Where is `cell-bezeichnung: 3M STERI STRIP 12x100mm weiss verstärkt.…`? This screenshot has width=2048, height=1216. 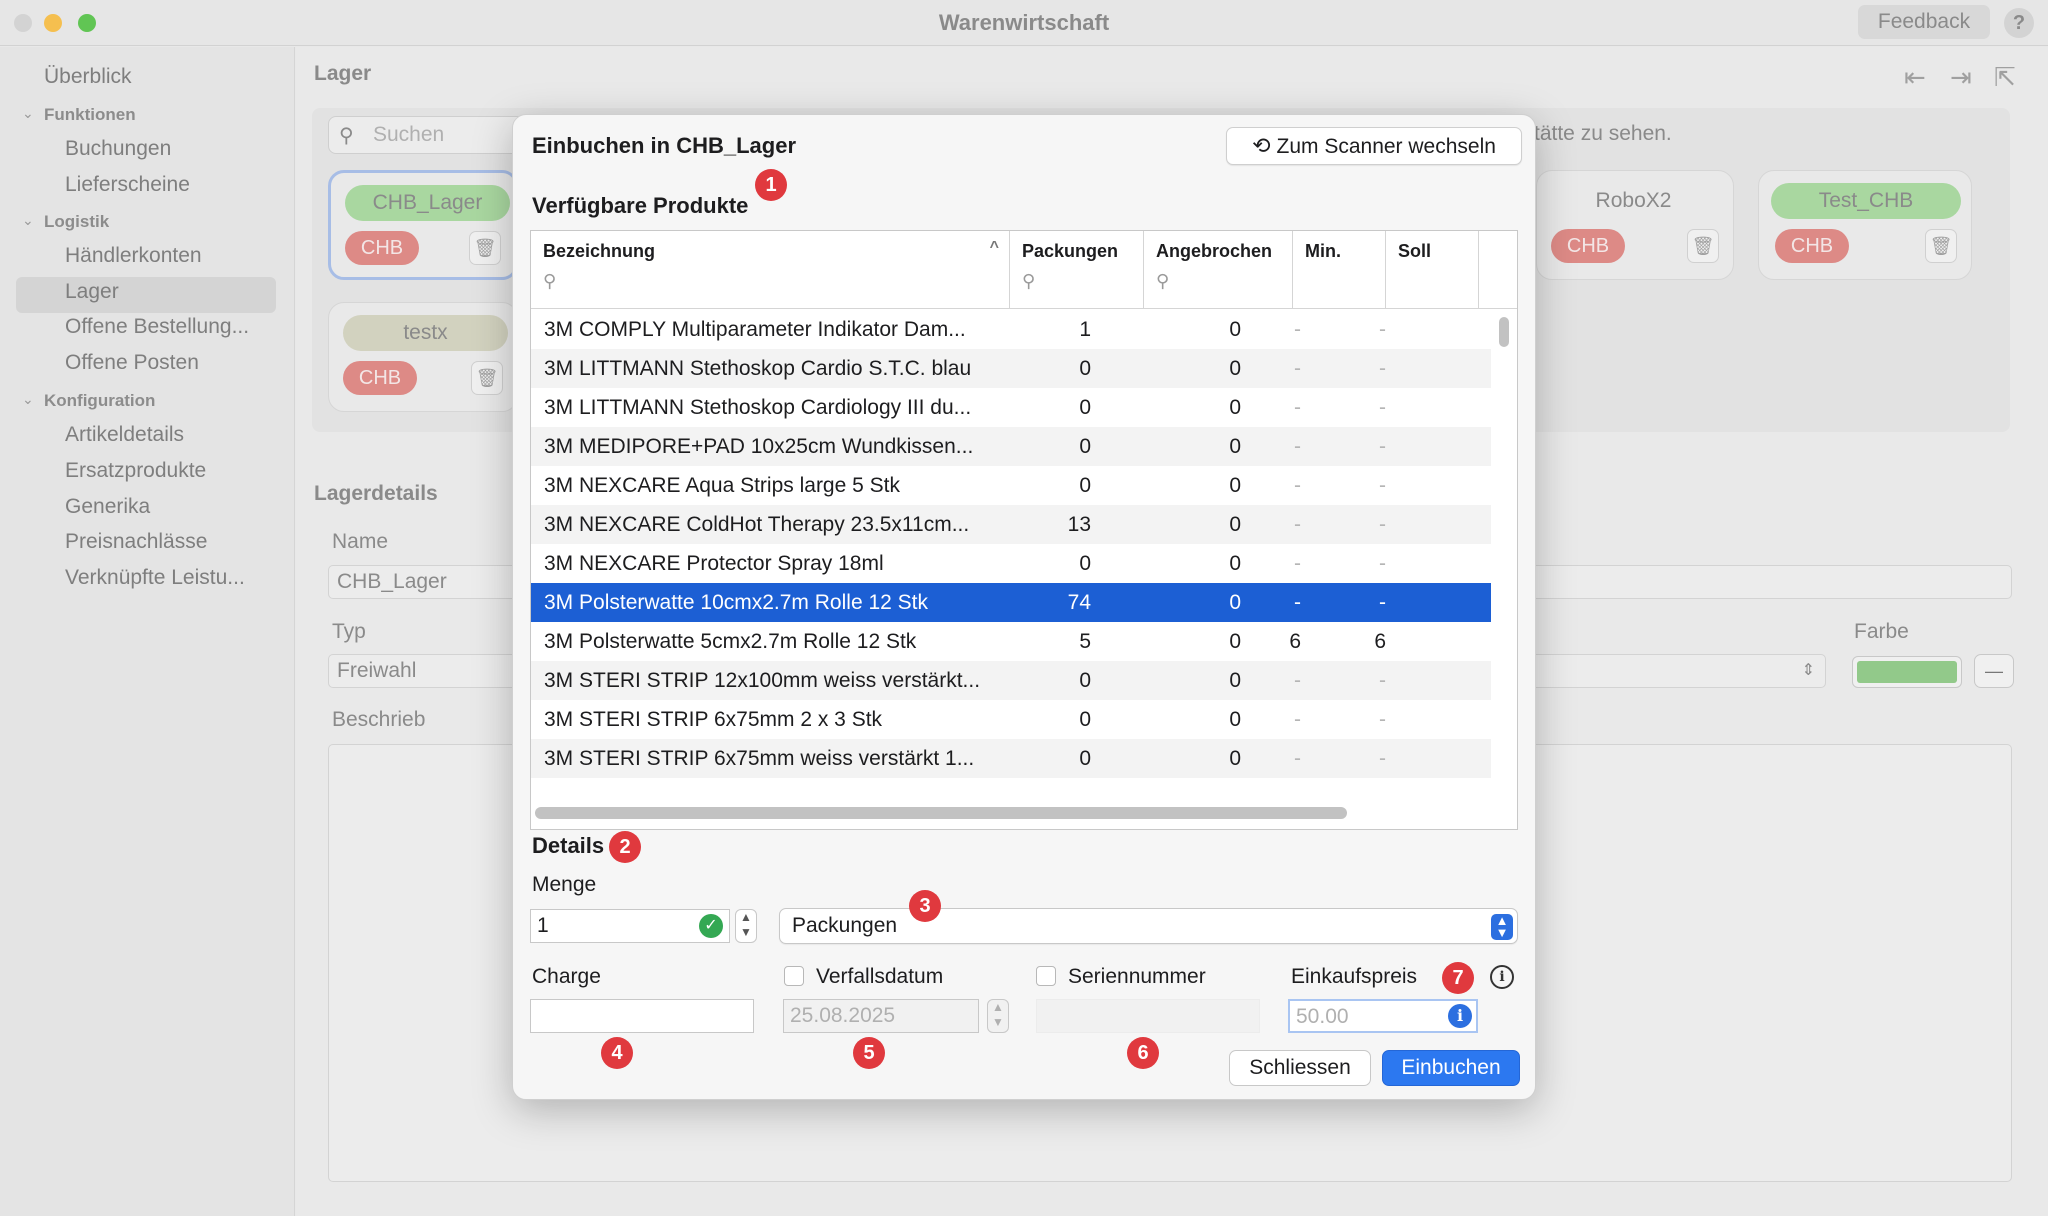
cell-bezeichnung: 3M STERI STRIP 12x100mm weiss verstärkt.… is located at coordinates (762, 680).